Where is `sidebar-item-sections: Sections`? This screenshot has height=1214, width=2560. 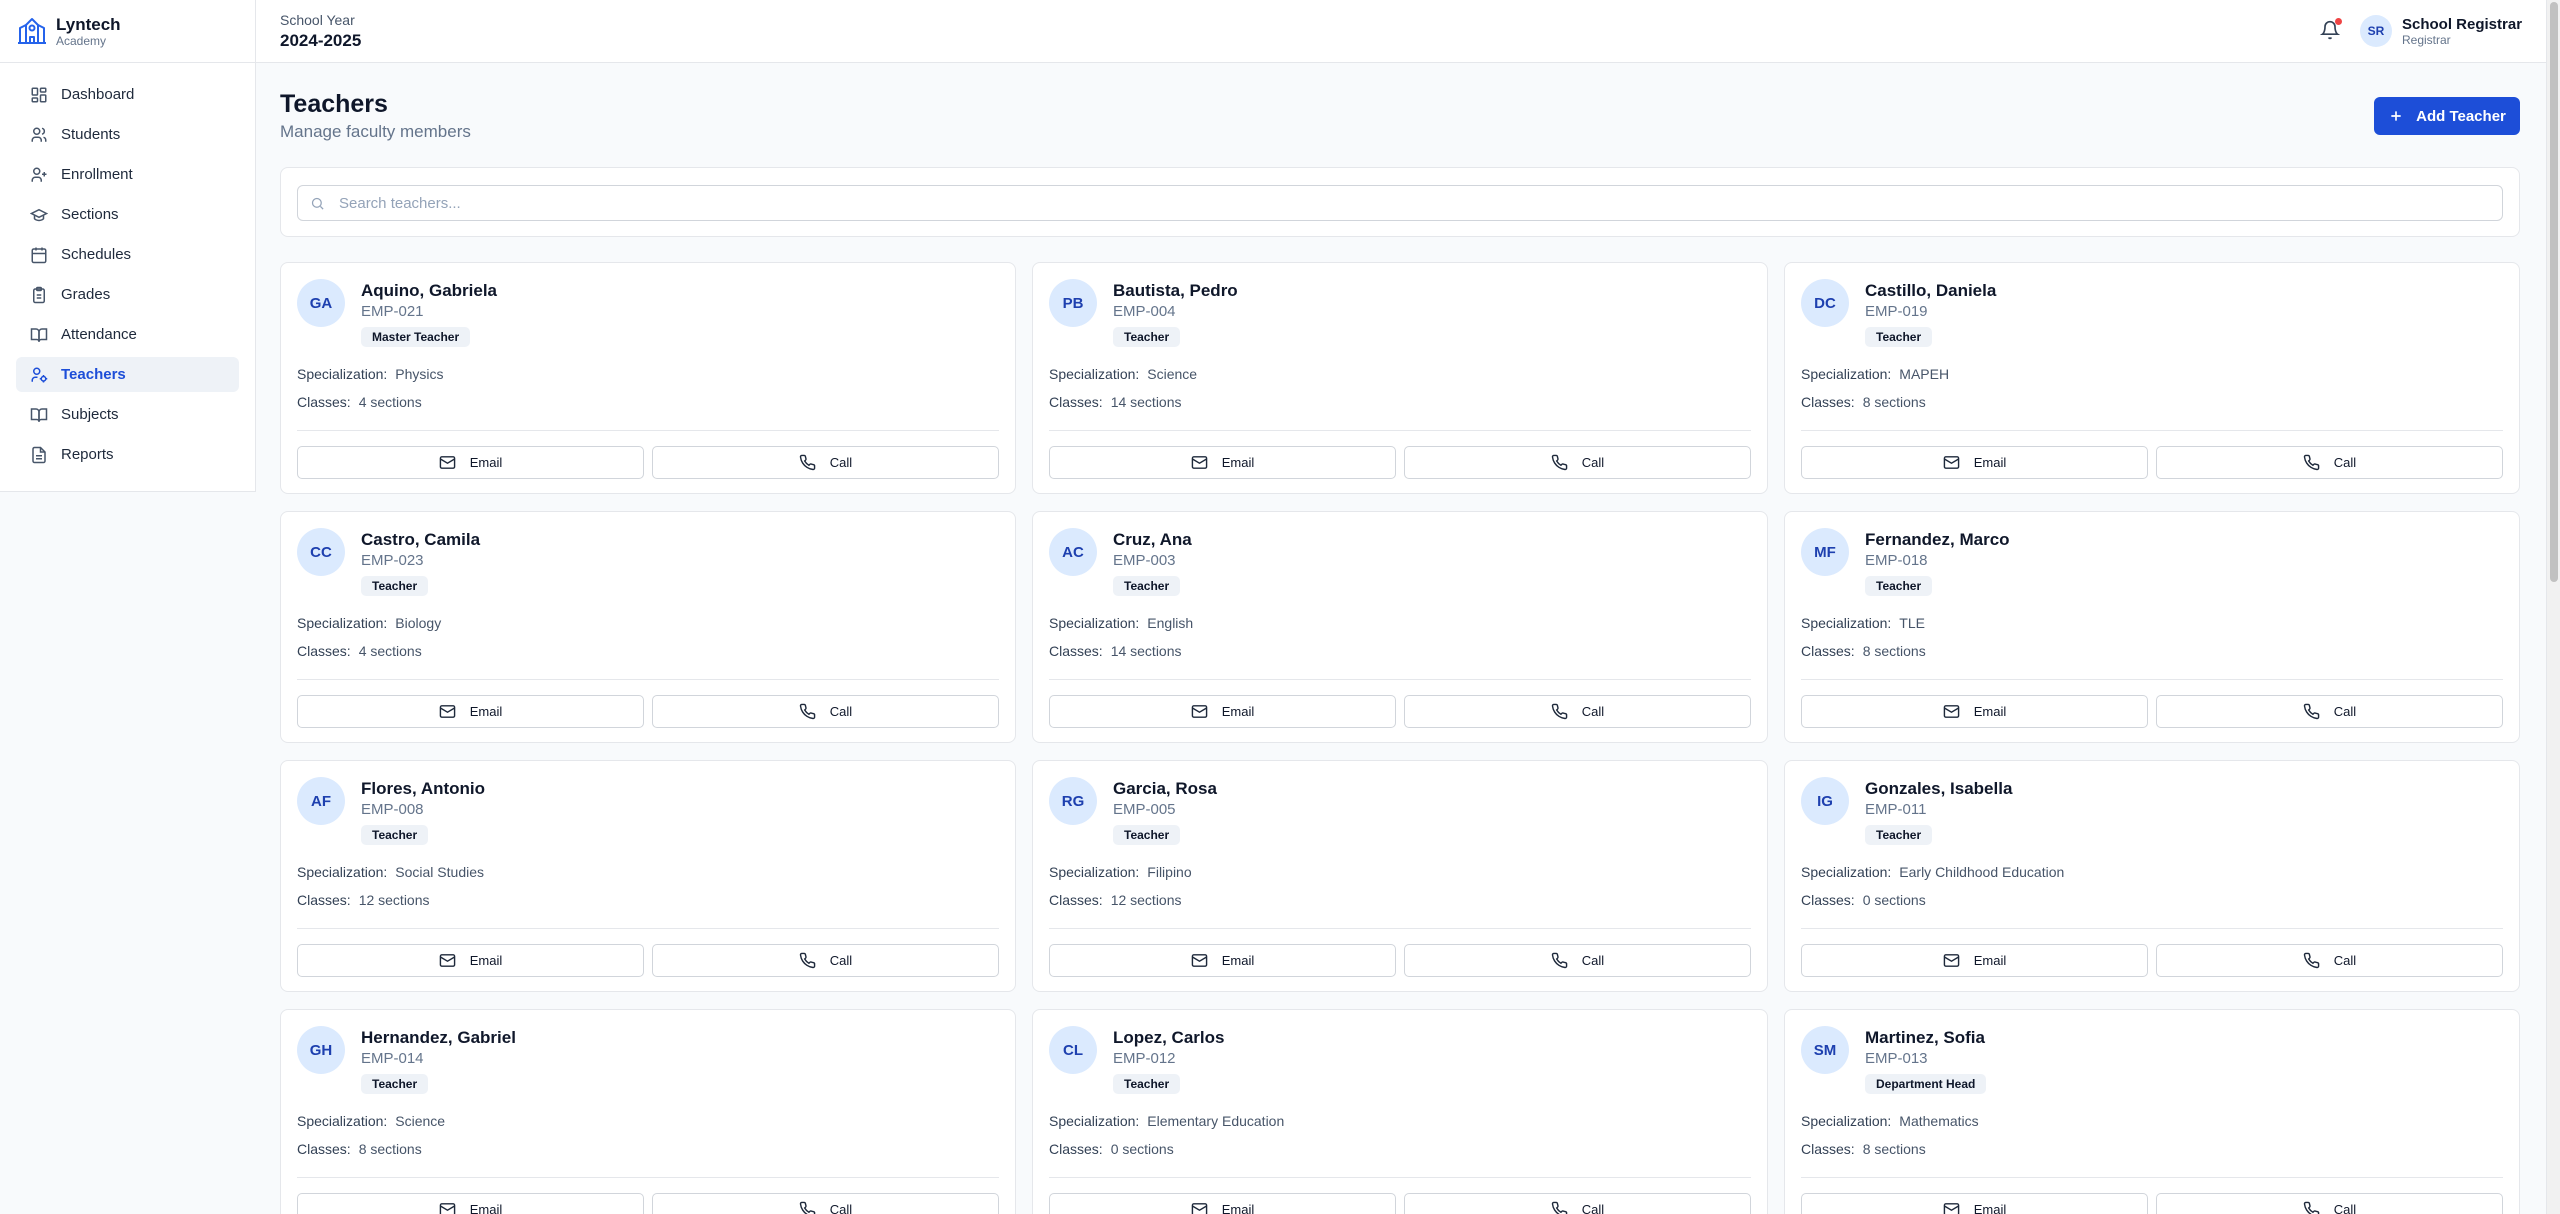 sidebar-item-sections: Sections is located at coordinates (127, 214).